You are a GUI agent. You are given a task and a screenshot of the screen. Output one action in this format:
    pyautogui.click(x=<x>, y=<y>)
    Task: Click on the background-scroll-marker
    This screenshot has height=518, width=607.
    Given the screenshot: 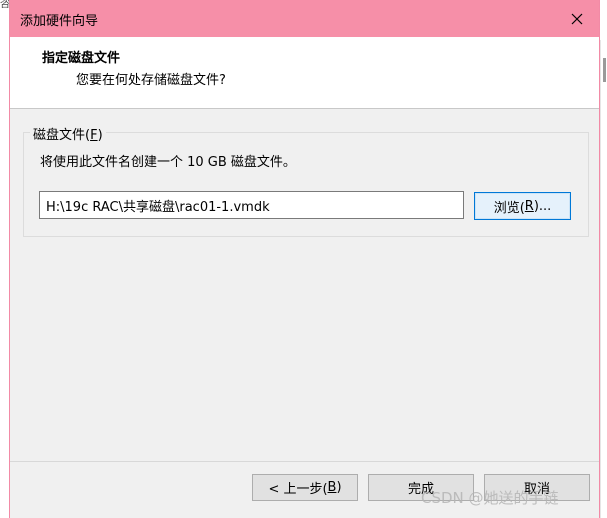 What is the action you would take?
    pyautogui.click(x=604, y=70)
    